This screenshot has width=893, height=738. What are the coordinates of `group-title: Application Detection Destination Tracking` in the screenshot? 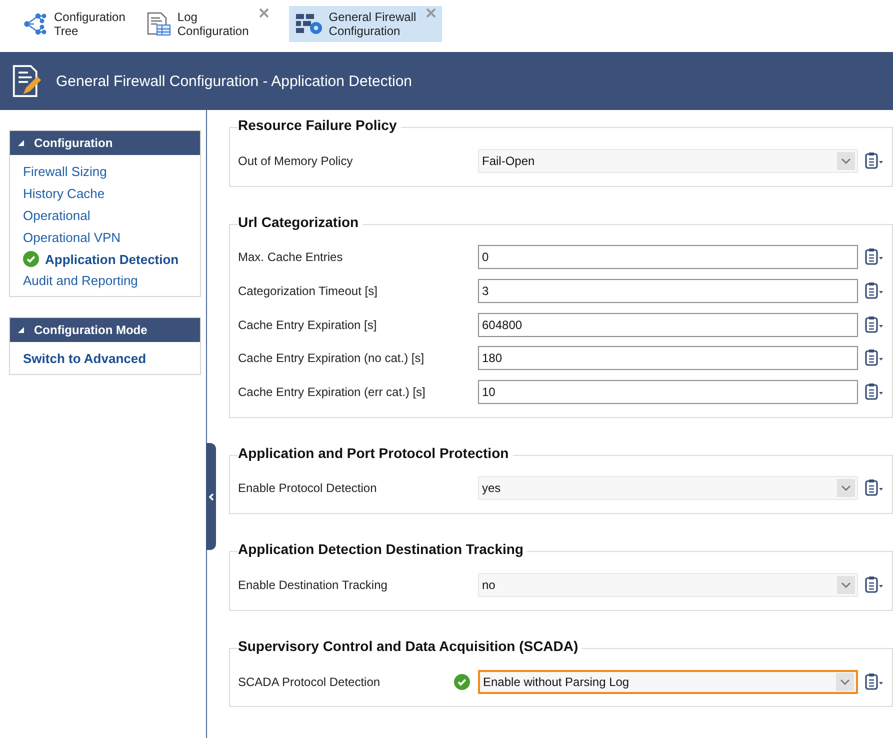 It's located at (383, 549).